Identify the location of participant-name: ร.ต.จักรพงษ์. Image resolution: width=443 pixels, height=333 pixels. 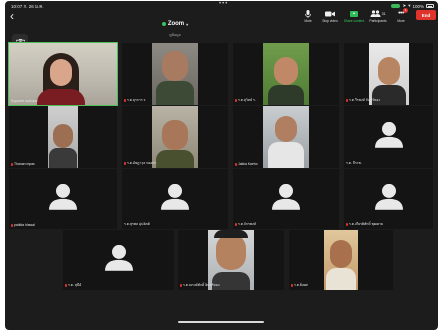
(245, 224).